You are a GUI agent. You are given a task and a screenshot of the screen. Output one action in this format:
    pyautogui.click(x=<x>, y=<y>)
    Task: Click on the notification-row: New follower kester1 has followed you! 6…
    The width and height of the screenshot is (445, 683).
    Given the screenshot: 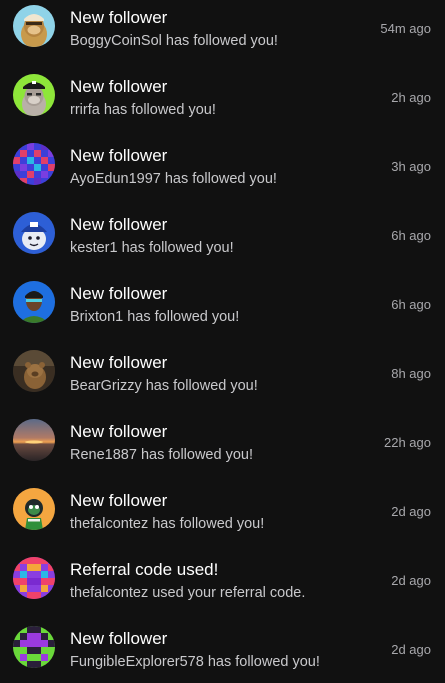 What is the action you would take?
    pyautogui.click(x=222, y=239)
    